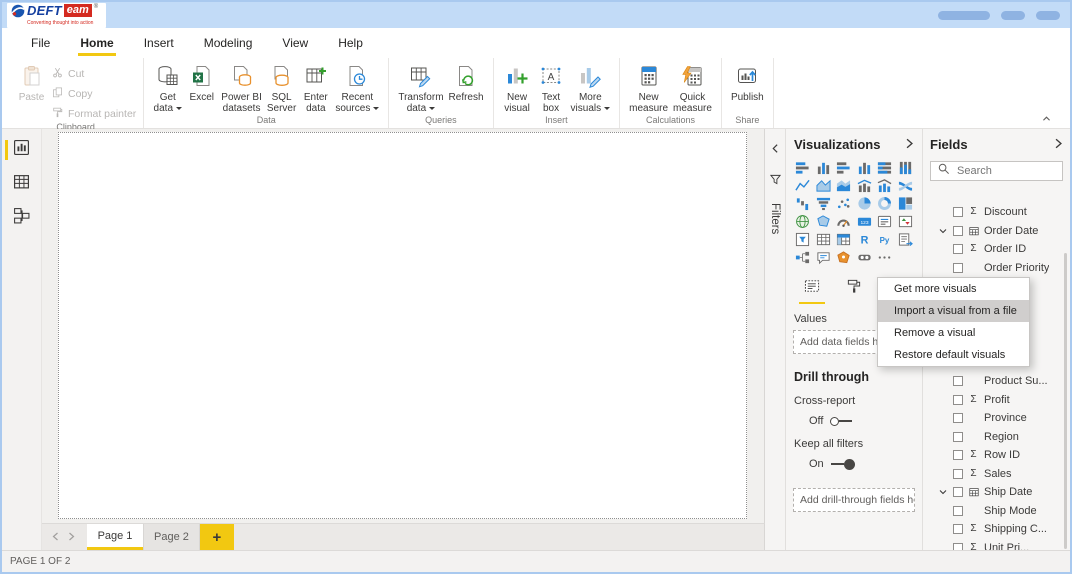 This screenshot has height=574, width=1072. I want to click on viz-line-and-clustered-column-chart, so click(885, 187).